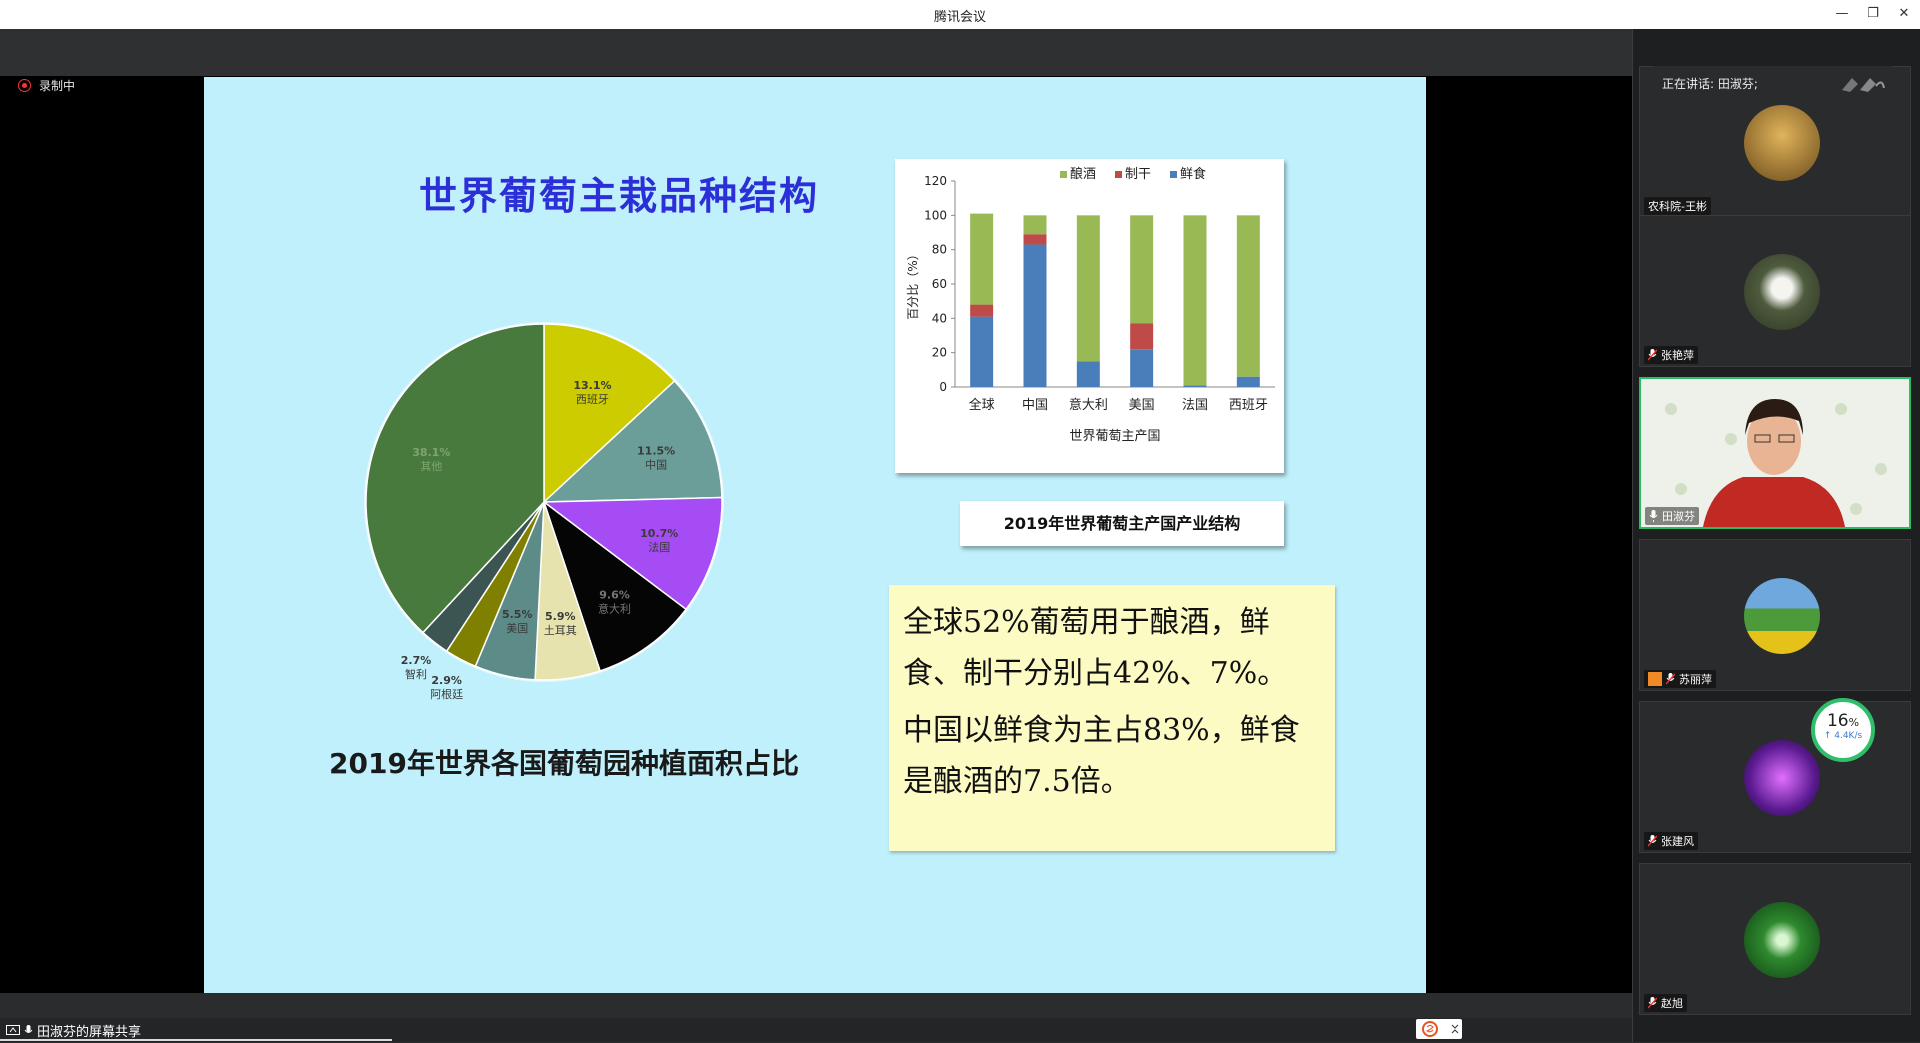 The height and width of the screenshot is (1043, 1920). Describe the element at coordinates (935, 181) in the screenshot. I see `y-tick-label: 120` at that location.